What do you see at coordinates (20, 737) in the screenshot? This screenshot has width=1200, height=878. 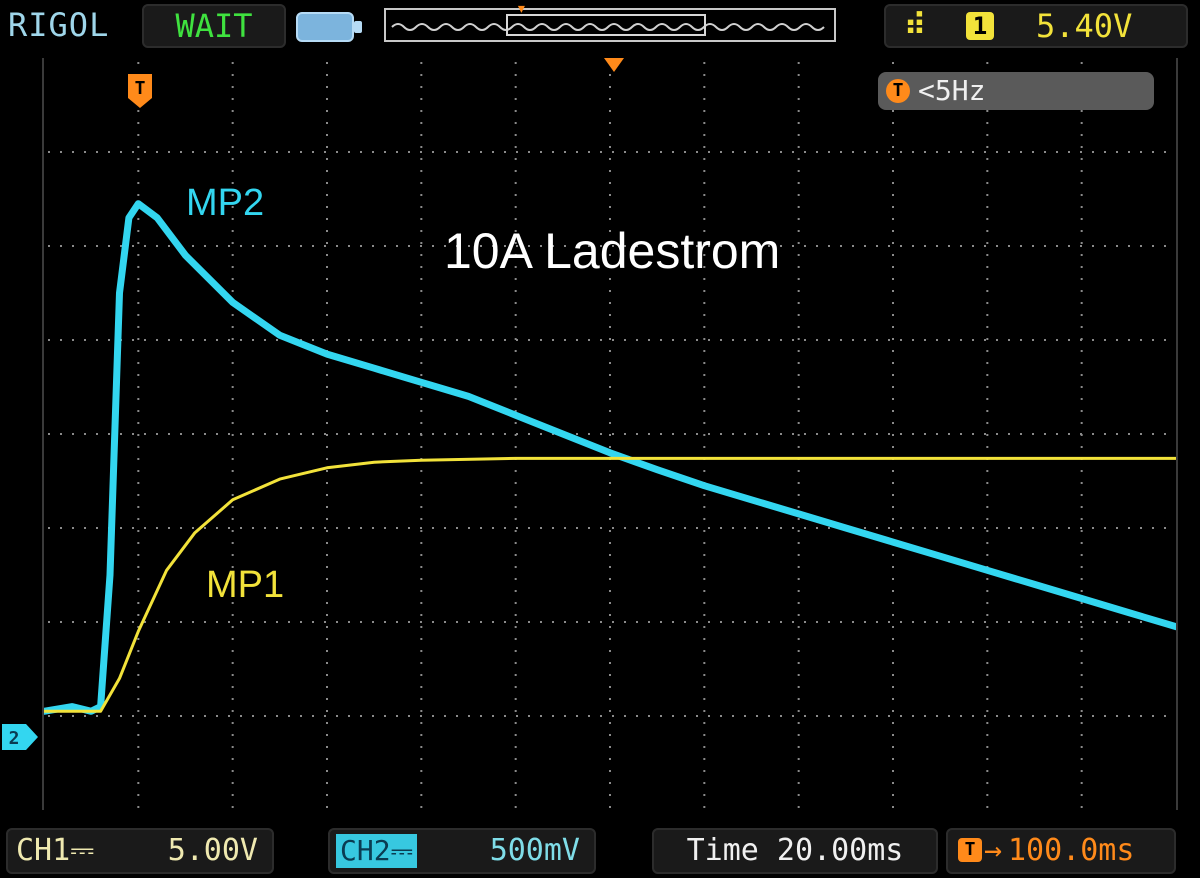 I see `ch2-ground-marker-icon: 2` at bounding box center [20, 737].